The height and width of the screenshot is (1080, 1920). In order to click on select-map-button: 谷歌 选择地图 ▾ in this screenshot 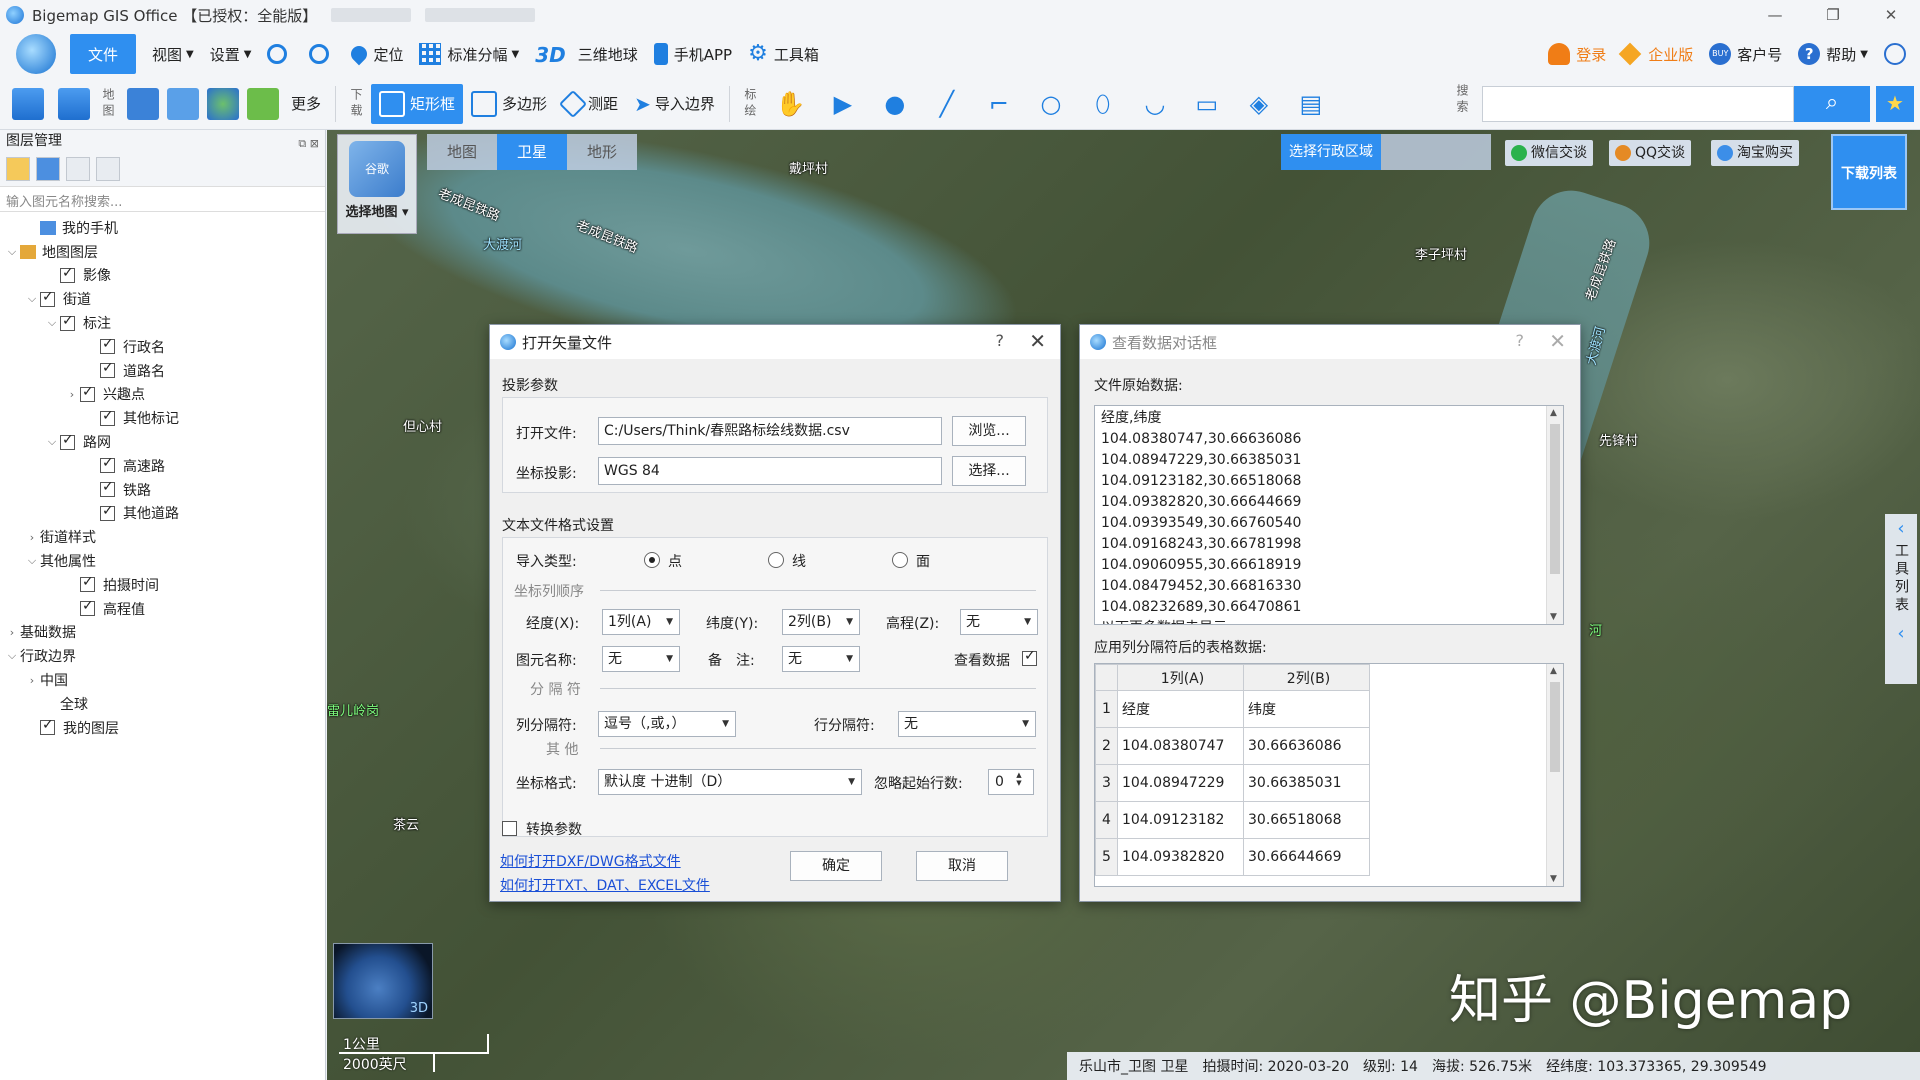, I will do `click(377, 184)`.